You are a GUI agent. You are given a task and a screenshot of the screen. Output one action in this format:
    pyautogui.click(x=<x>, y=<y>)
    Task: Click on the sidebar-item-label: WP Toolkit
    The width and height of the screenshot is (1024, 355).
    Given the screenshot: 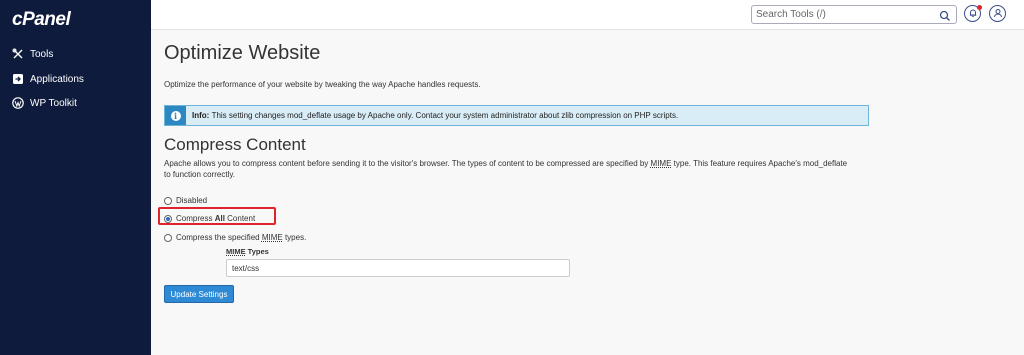 What is the action you would take?
    pyautogui.click(x=53, y=103)
    